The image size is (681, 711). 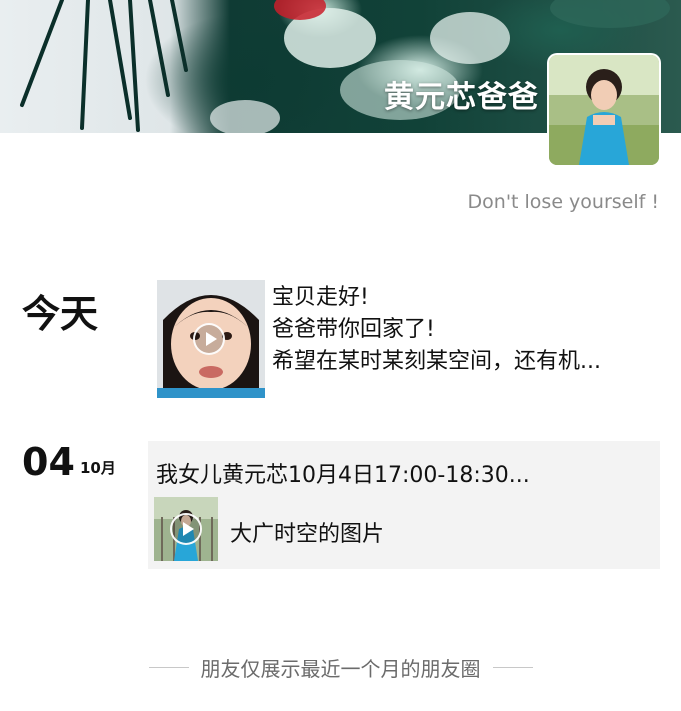 What do you see at coordinates (353, 329) in the screenshot?
I see `post-text-line: 爸爸带你回家了!` at bounding box center [353, 329].